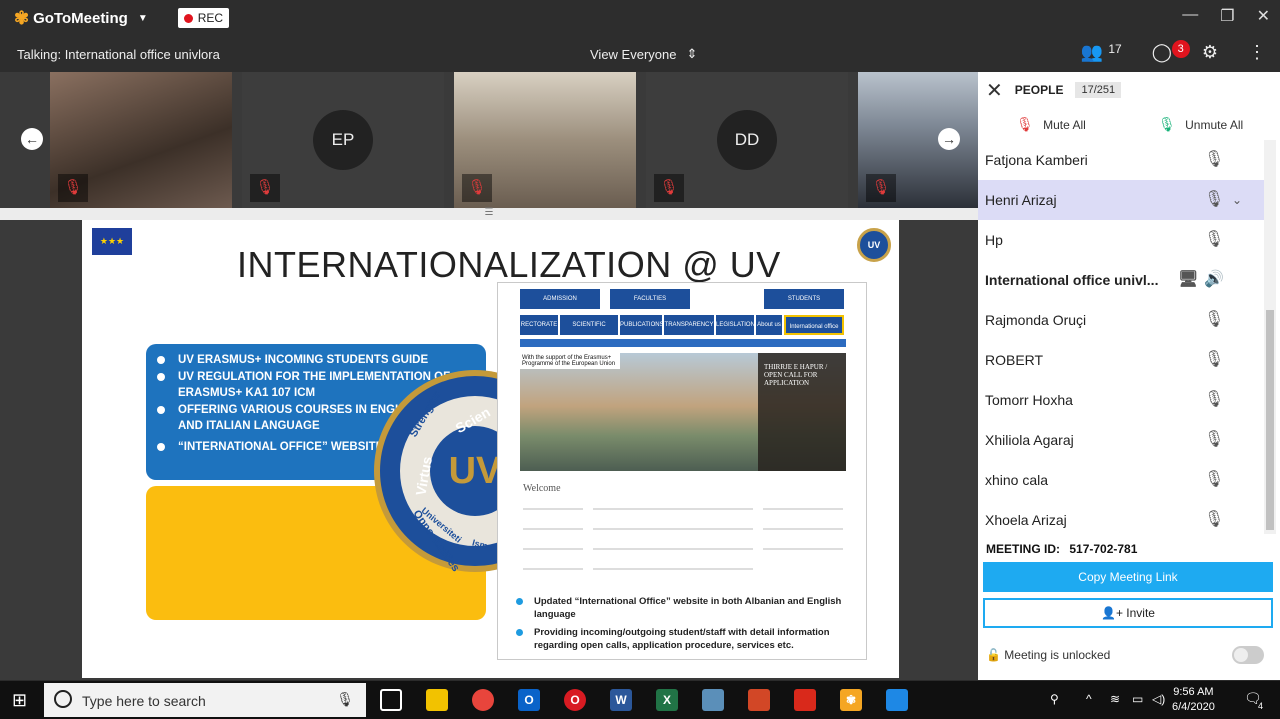 The height and width of the screenshot is (719, 1280). Describe the element at coordinates (1128, 613) in the screenshot. I see `invite-button: 👤+ Invite` at that location.